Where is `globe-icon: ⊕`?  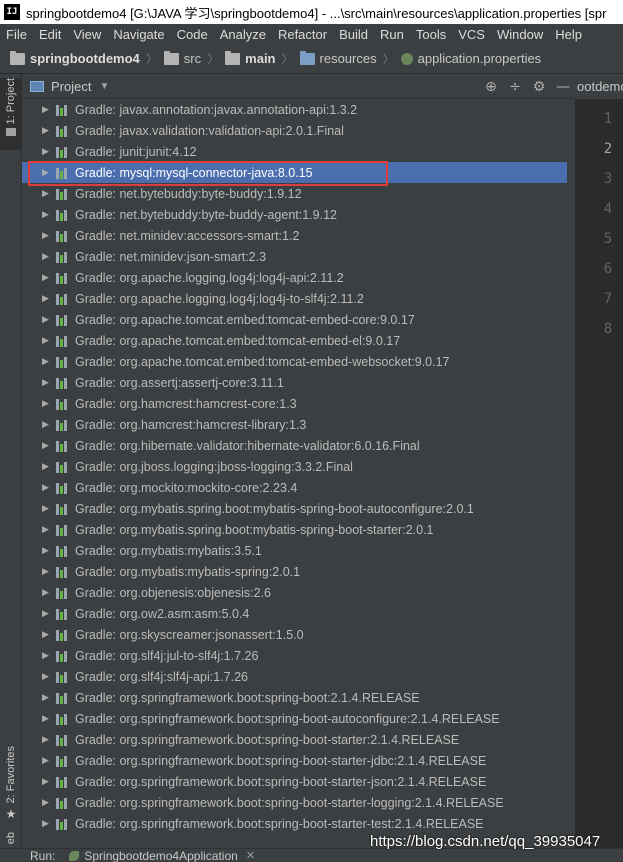 globe-icon: ⊕ is located at coordinates (491, 87).